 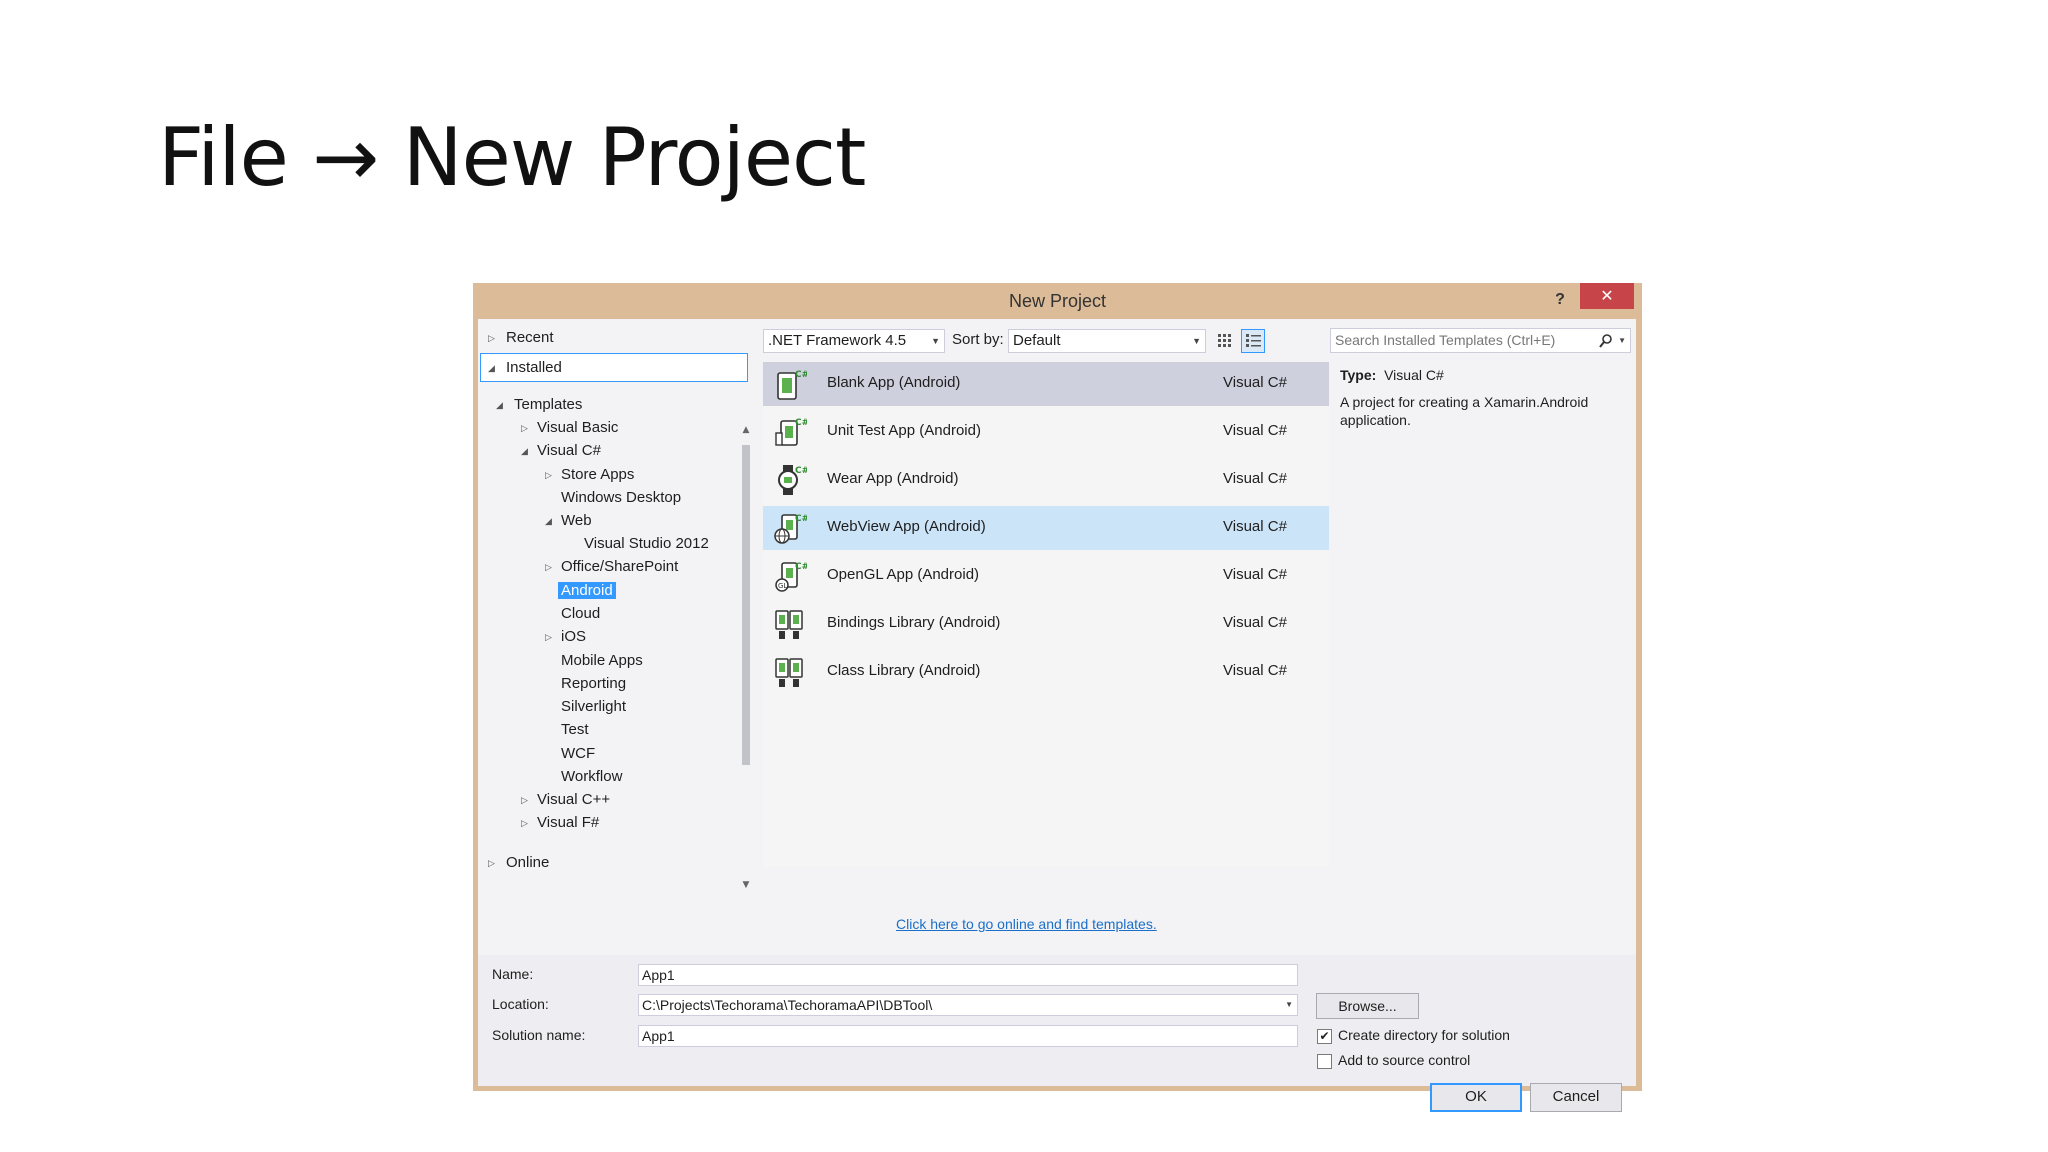 I want to click on expanded-triangle-icon: ◢, so click(x=499, y=405).